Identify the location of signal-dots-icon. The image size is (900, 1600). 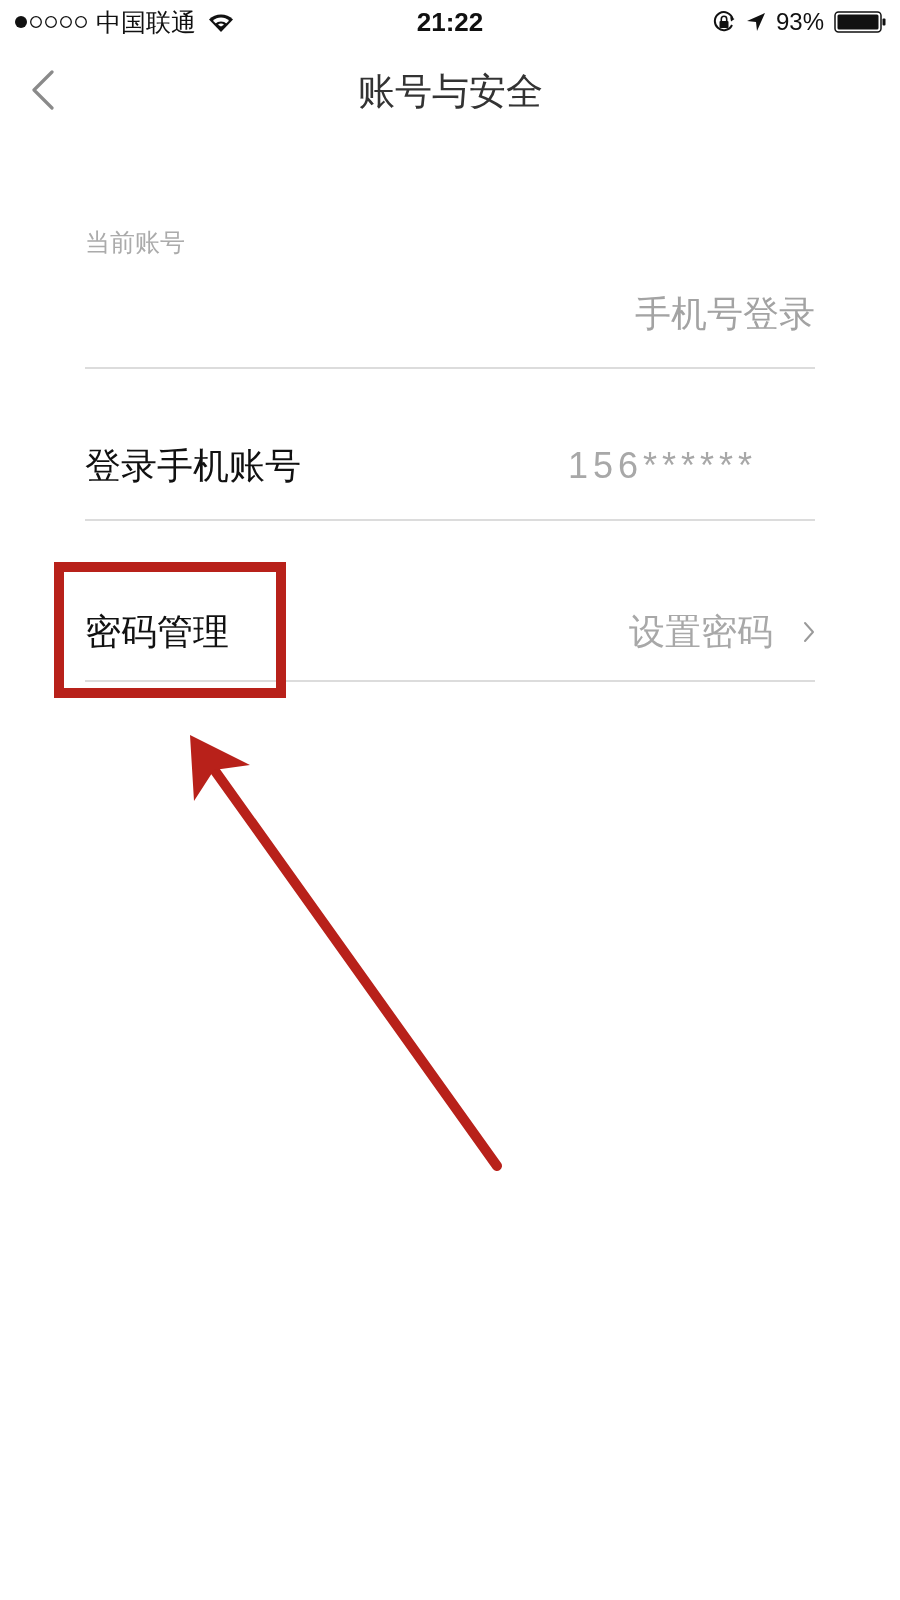
(51, 22).